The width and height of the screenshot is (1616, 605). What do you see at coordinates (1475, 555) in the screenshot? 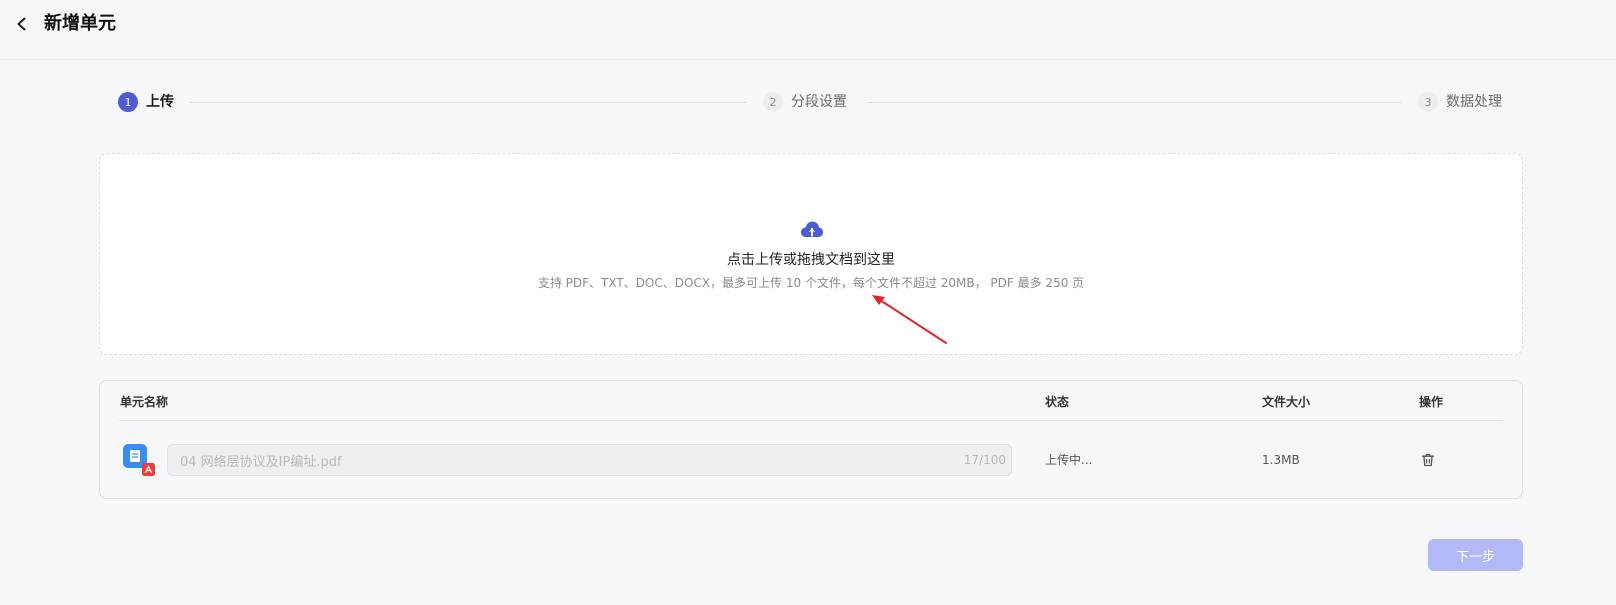
I see `next-step-button: 下一步` at bounding box center [1475, 555].